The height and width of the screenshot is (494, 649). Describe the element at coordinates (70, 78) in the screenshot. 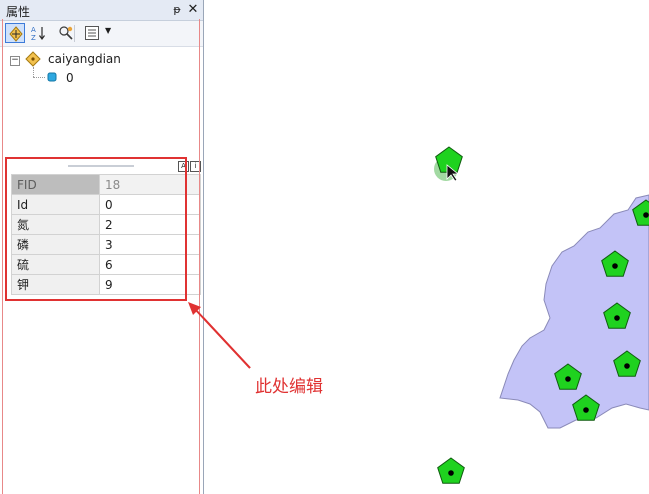

I see `tree-feature-label: 0` at that location.